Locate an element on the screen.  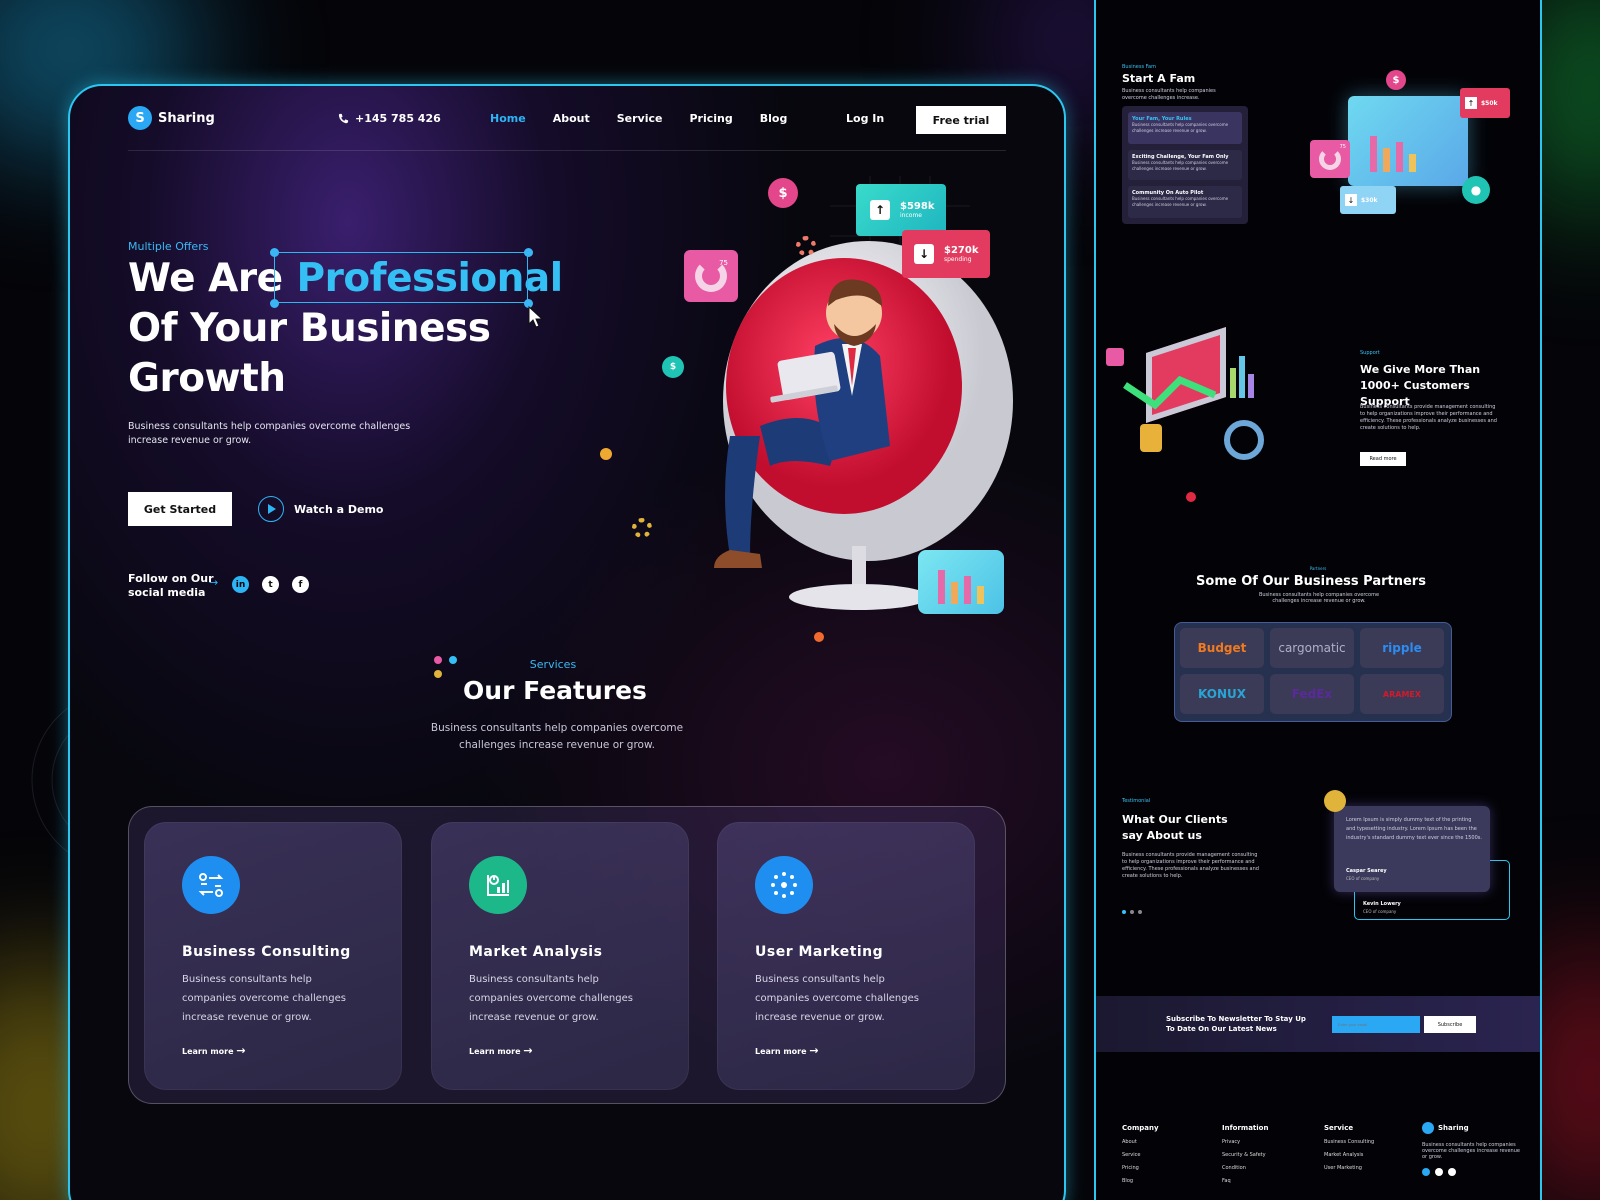
footer-link: Condition is located at coordinates (1245, 1168).